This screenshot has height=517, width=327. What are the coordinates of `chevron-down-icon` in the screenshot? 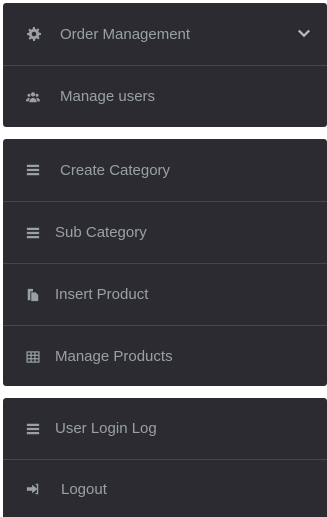 It's located at (304, 34).